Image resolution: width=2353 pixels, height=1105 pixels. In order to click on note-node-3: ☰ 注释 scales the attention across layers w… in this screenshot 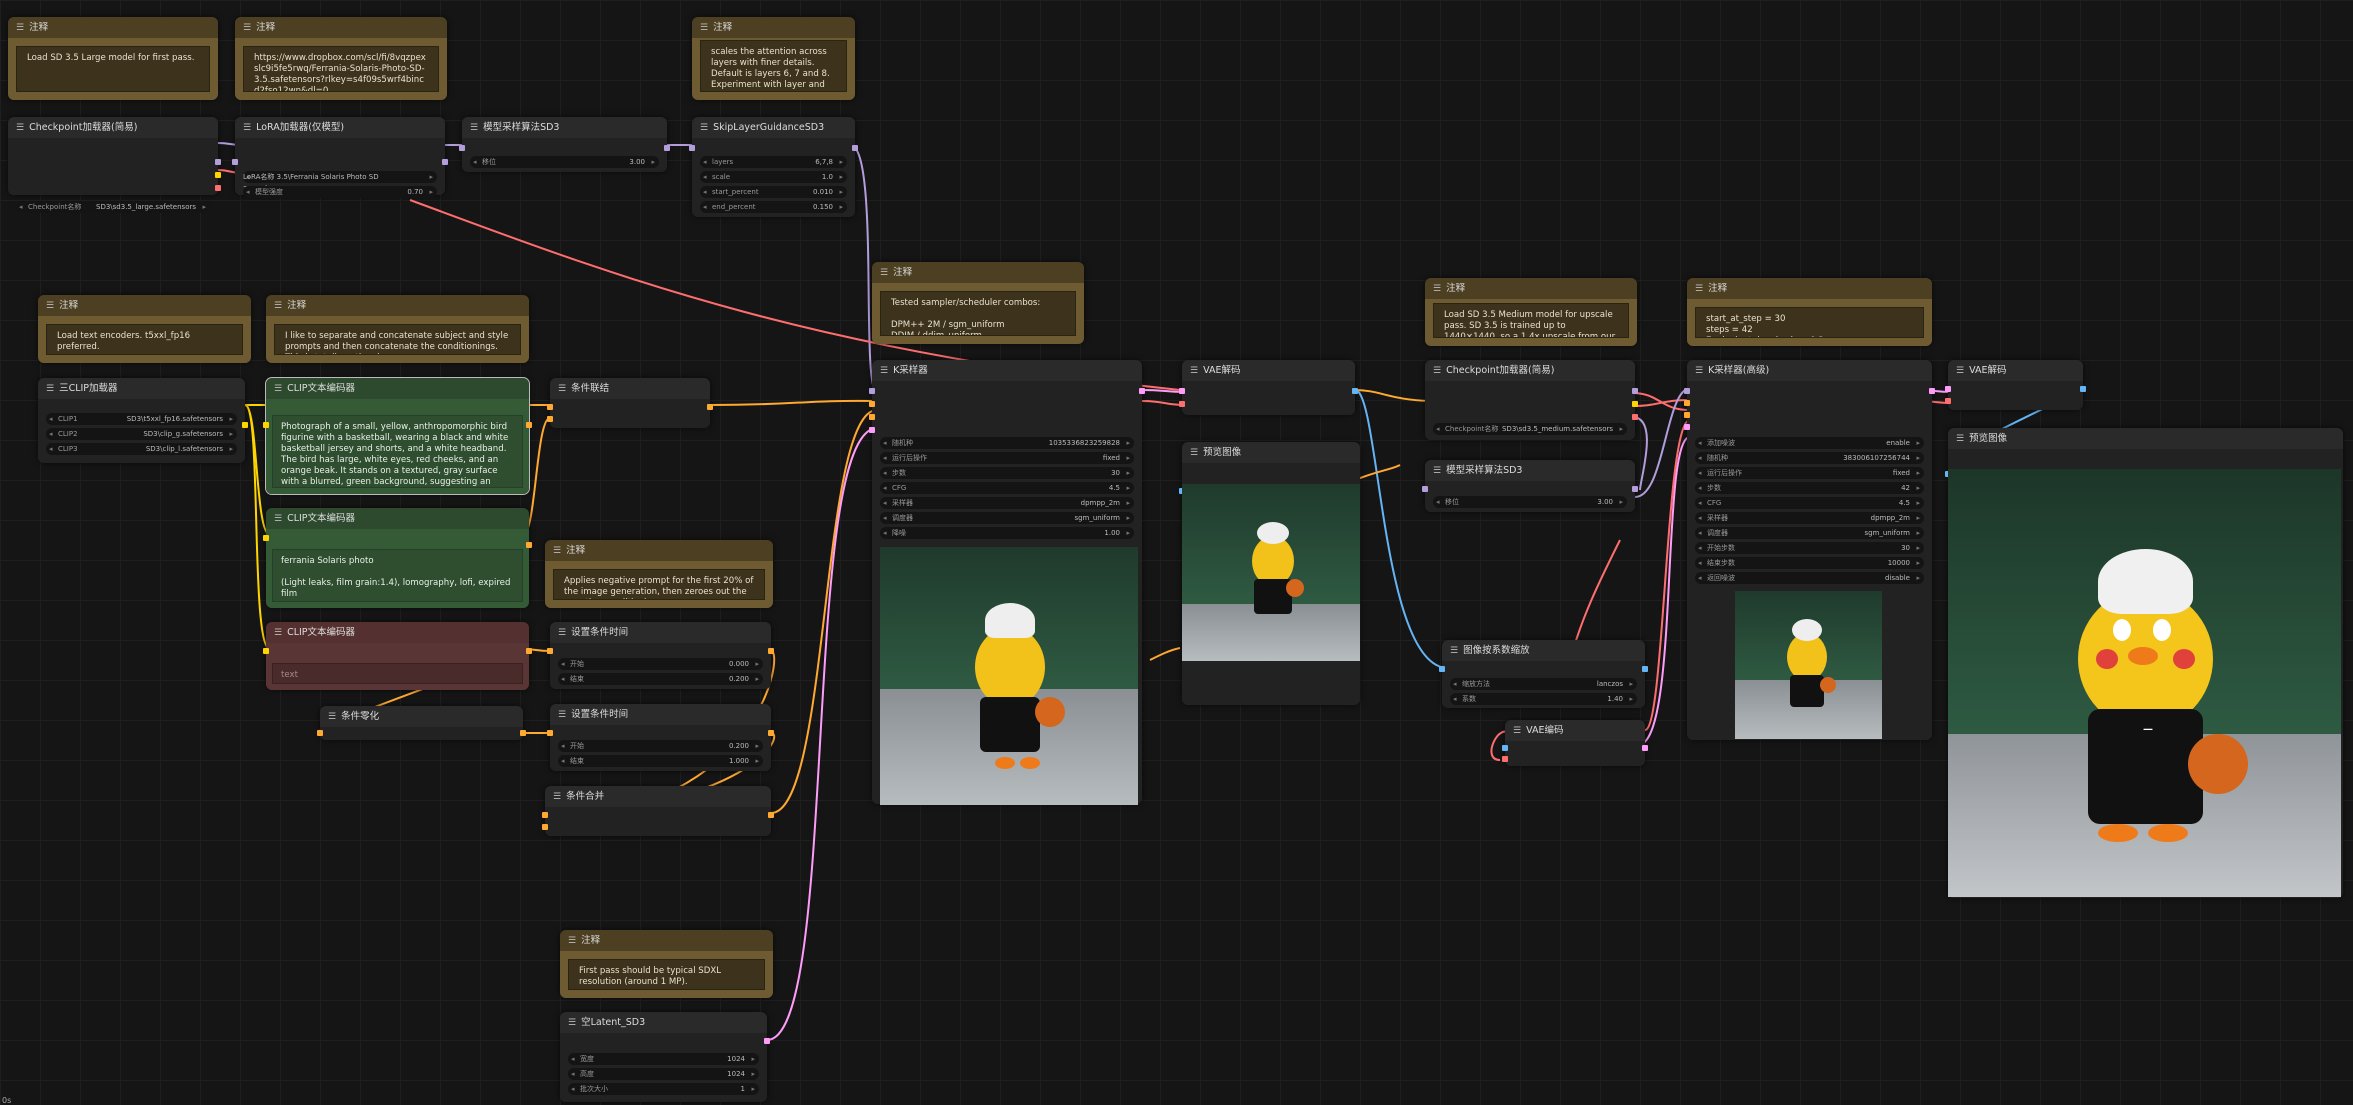, I will do `click(773, 58)`.